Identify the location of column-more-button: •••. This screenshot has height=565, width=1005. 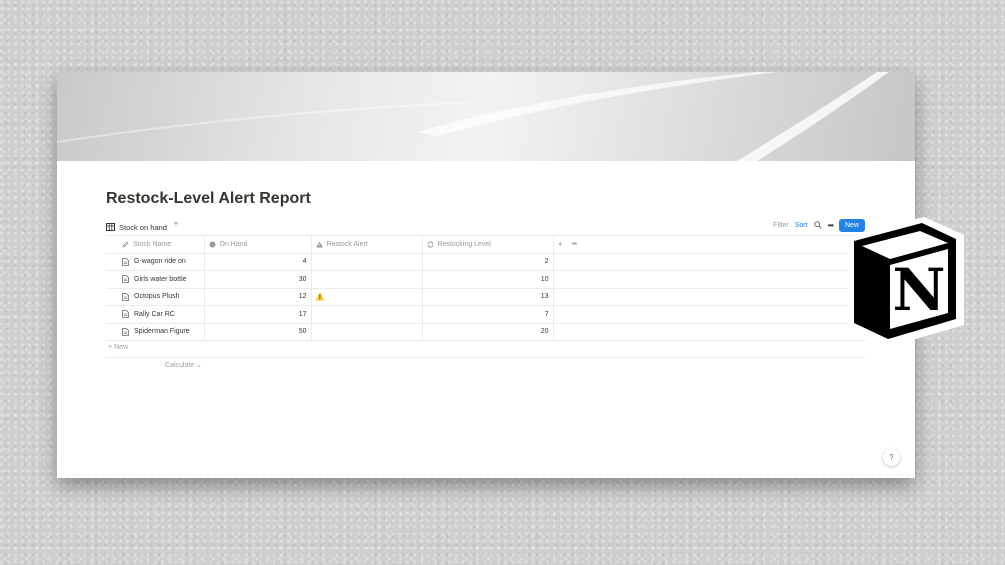
(574, 244).